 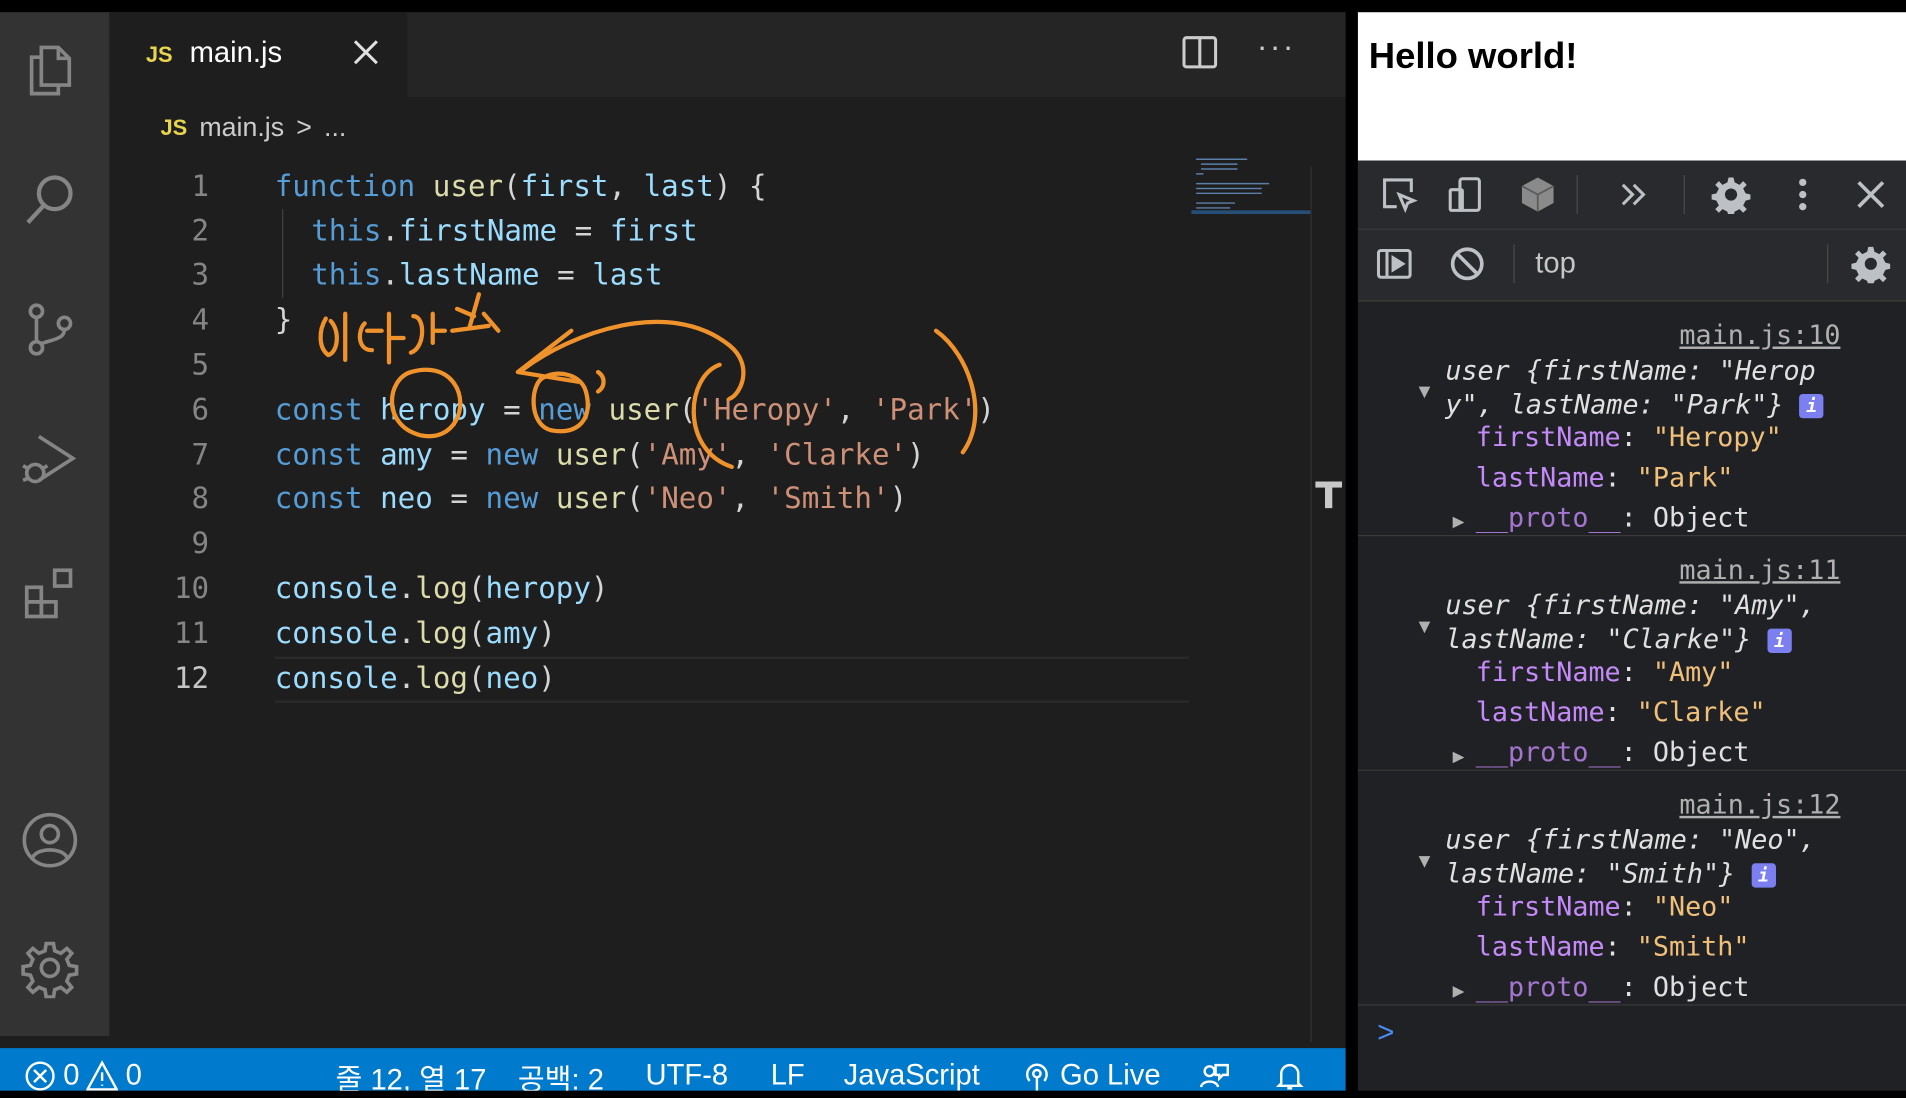 What do you see at coordinates (258, 55) in the screenshot?
I see `tab-main-js: JS main.js` at bounding box center [258, 55].